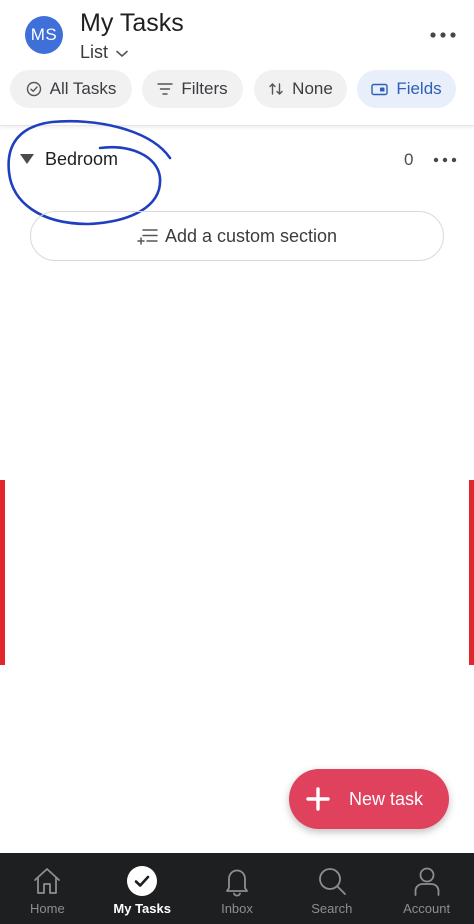 Image resolution: width=474 pixels, height=924 pixels. Describe the element at coordinates (47, 881) in the screenshot. I see `home-icon` at that location.